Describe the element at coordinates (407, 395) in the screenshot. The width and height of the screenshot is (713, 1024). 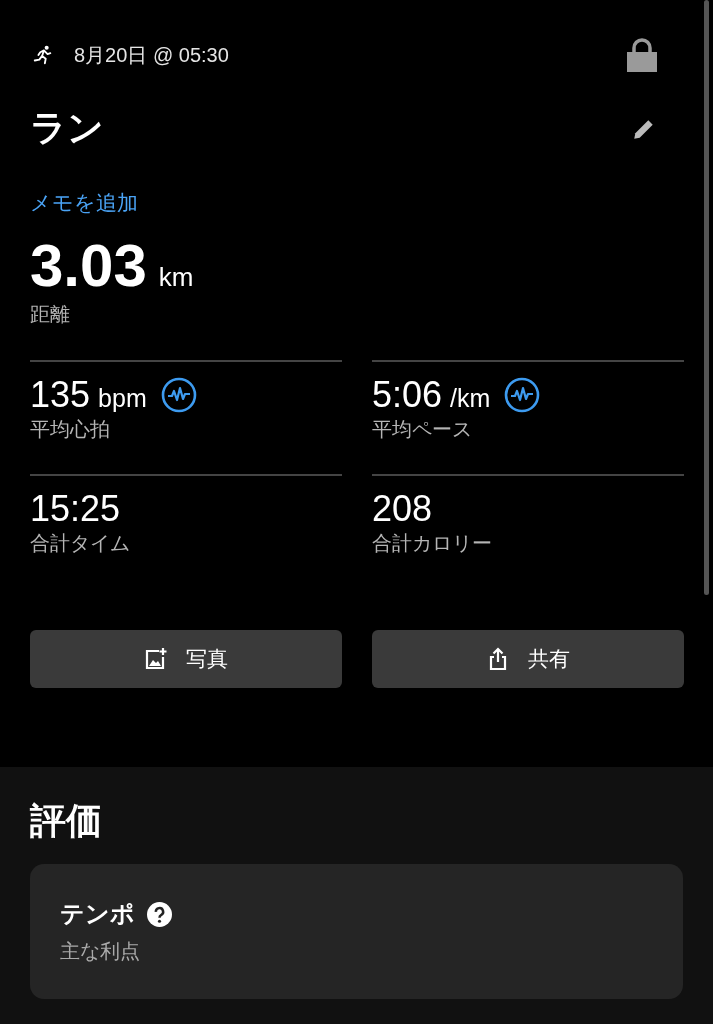
I see `stat-value: 5:06` at that location.